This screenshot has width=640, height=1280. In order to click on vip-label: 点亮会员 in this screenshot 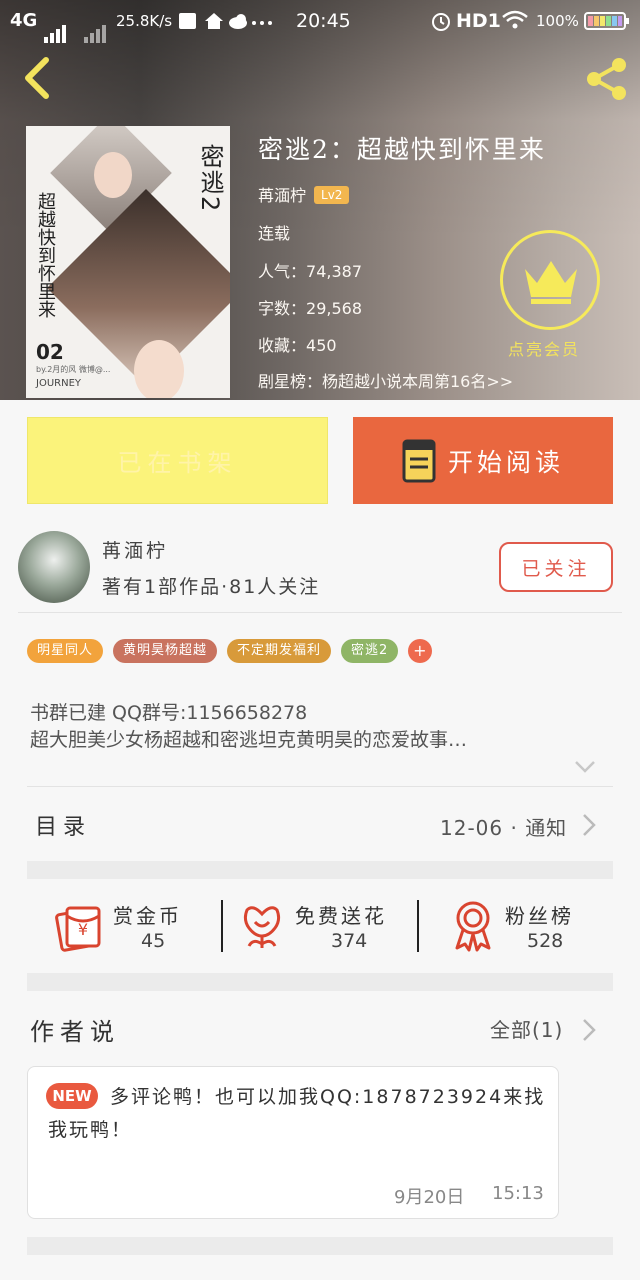, I will do `click(544, 348)`.